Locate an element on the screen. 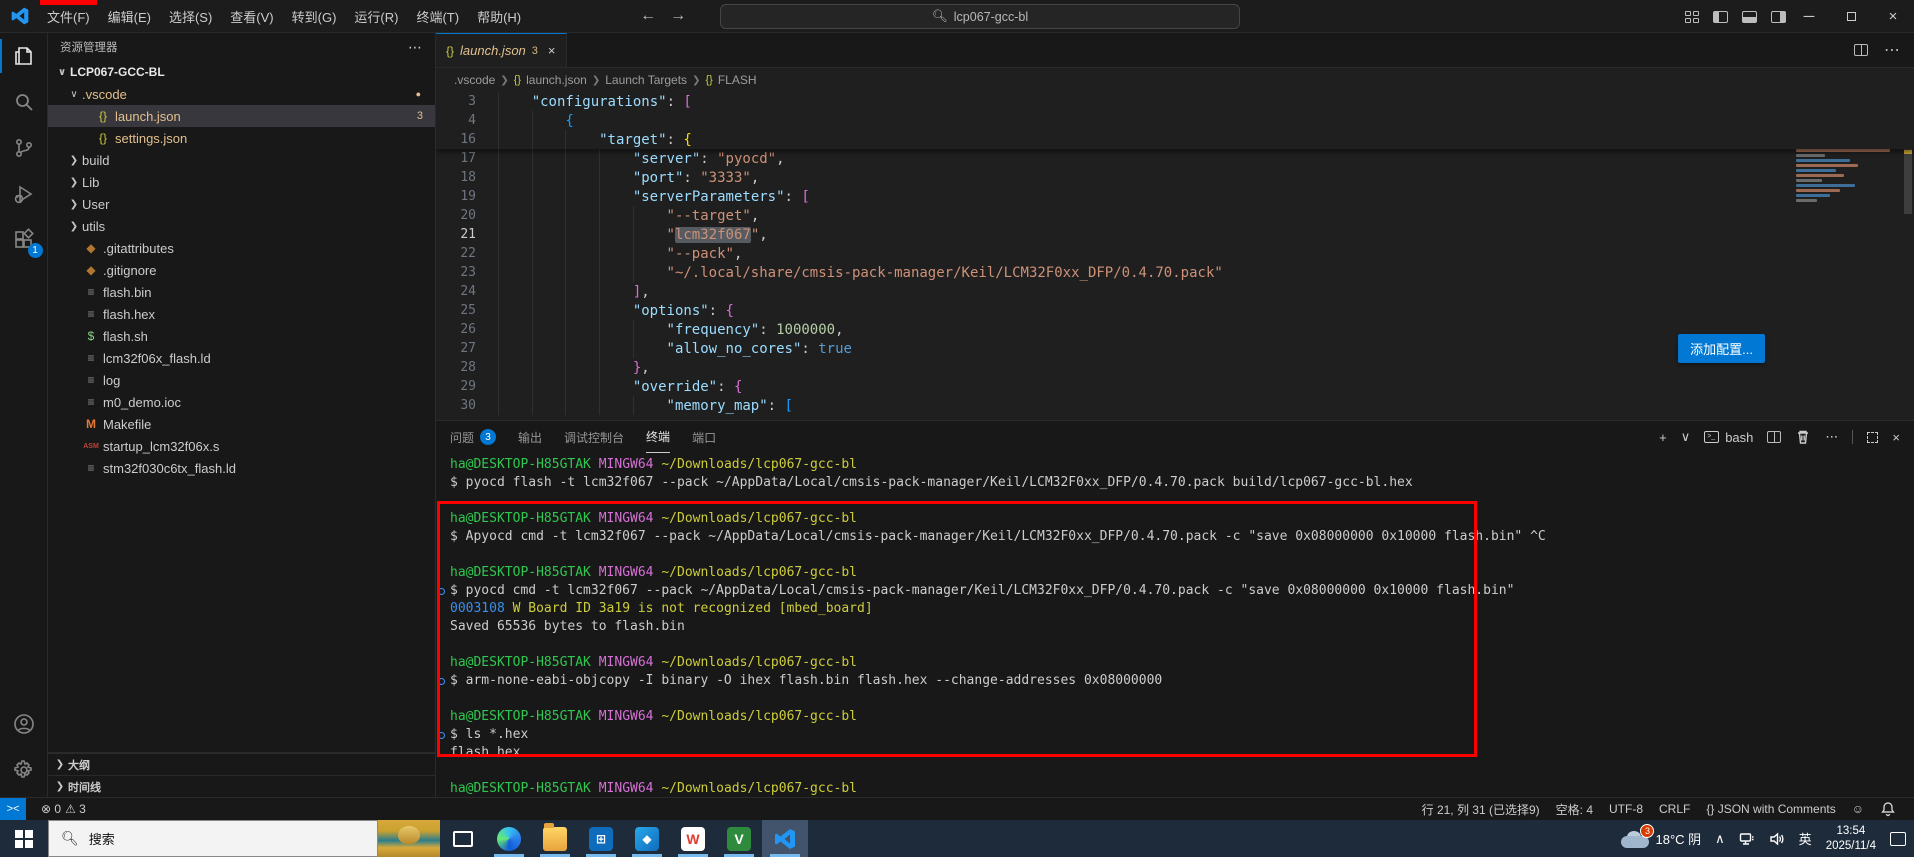  section-大纲: ❯ 大纲 is located at coordinates (241, 764).